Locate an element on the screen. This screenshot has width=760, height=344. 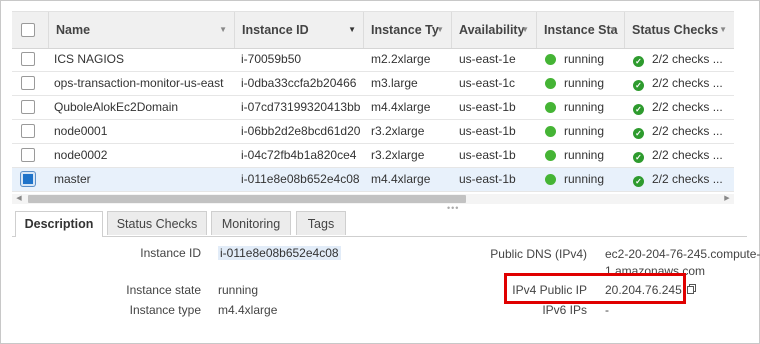
instance-id: i-70059b50 is located at coordinates (271, 59).